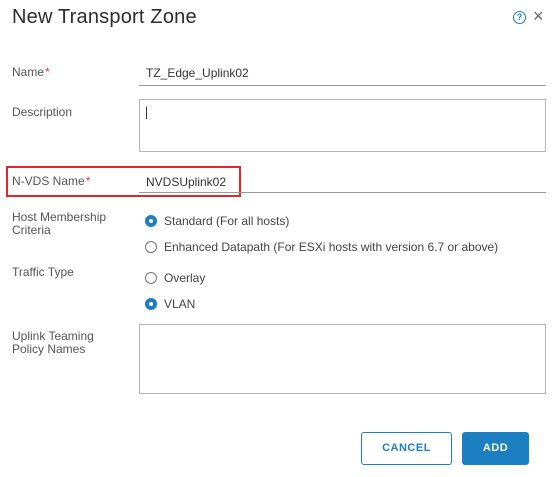 This screenshot has height=477, width=553. I want to click on text-caret, so click(146, 113).